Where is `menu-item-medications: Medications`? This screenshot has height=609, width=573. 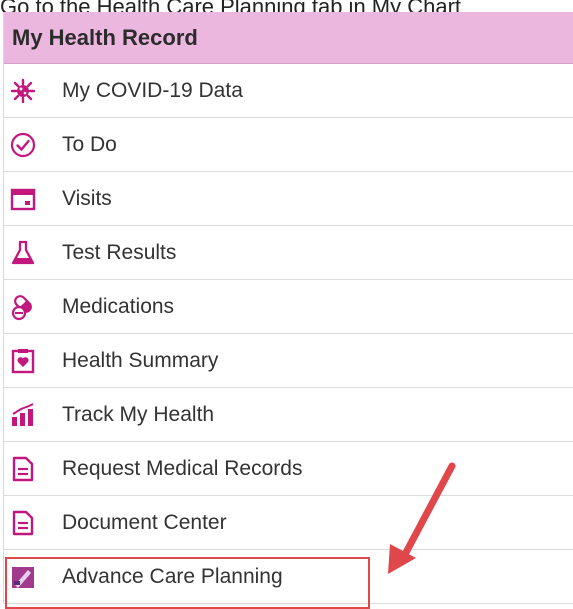
menu-item-medications: Medications is located at coordinates (288, 307).